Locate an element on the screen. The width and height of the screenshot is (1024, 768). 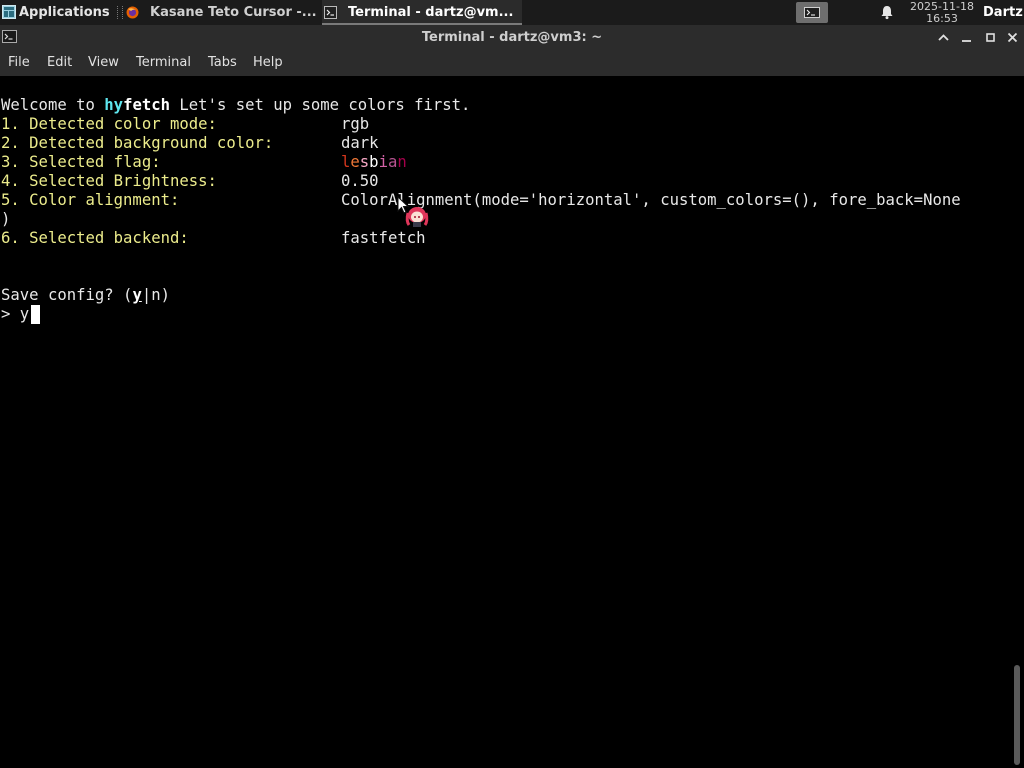
config-row-label: 4. Selected Brightness: is located at coordinates (109, 181).